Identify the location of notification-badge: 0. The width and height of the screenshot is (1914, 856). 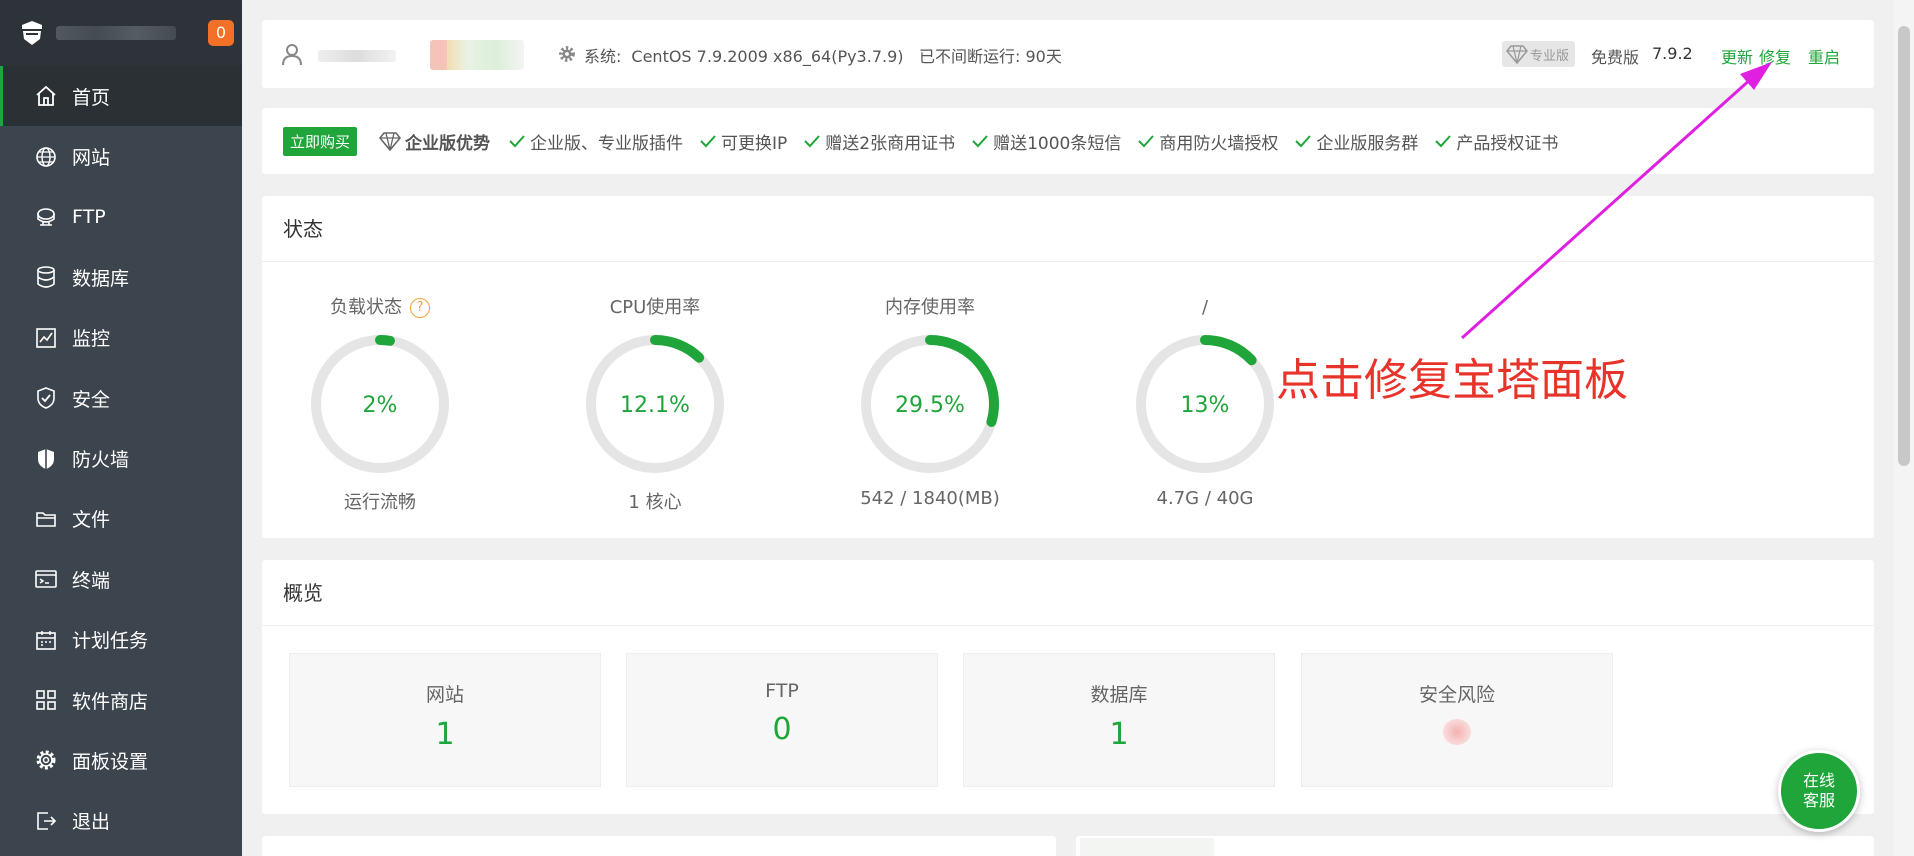
(221, 33).